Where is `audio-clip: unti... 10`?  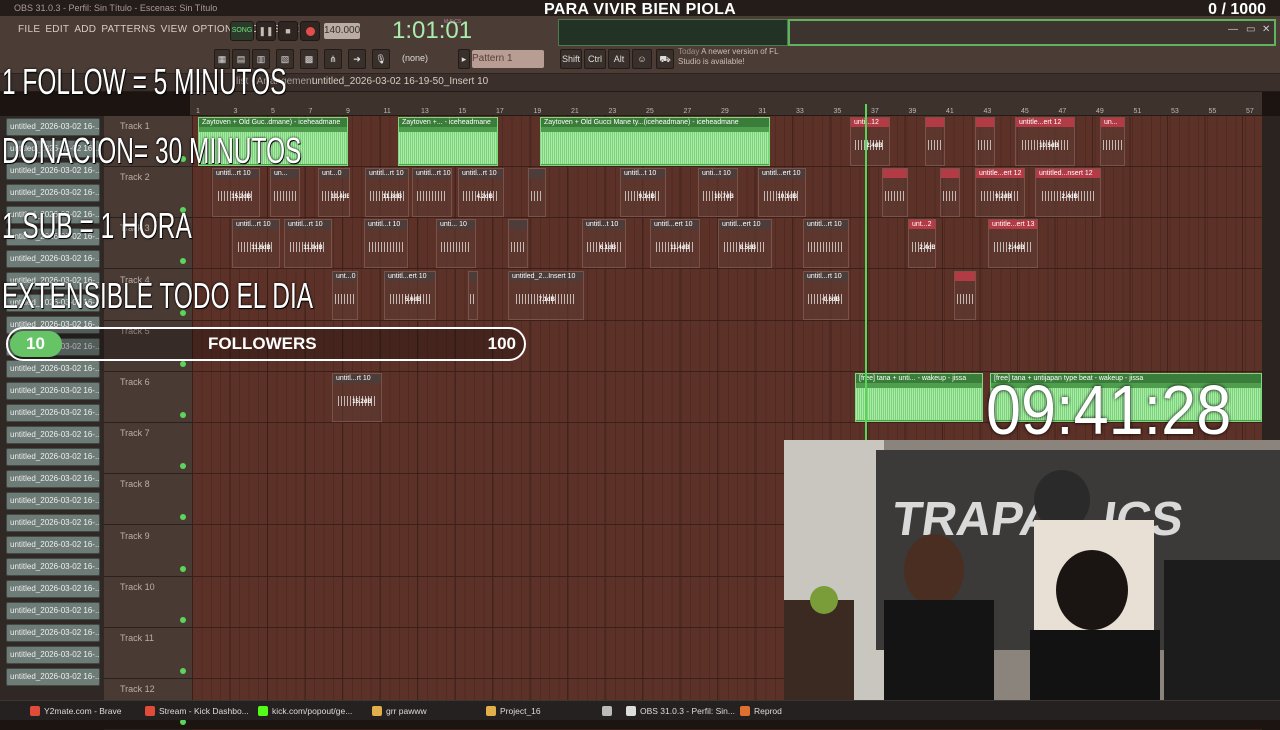
audio-clip: unti... 10 is located at coordinates (456, 244).